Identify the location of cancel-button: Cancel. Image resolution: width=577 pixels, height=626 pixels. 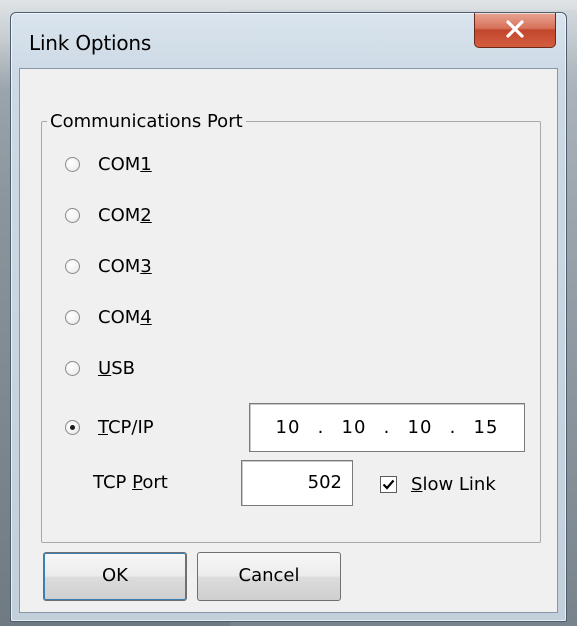
(269, 576).